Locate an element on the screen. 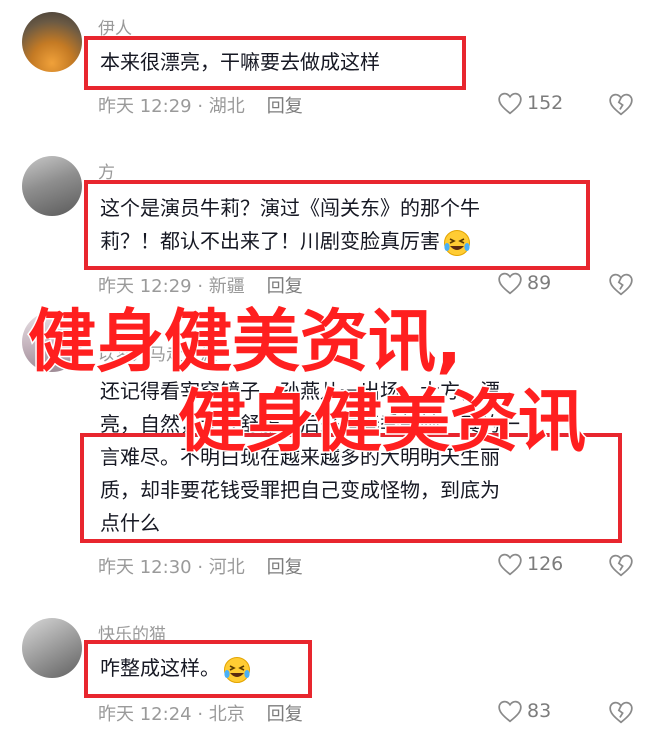  comment-meta: 昨天 12:24 · 北京 回复 is located at coordinates (200, 713).